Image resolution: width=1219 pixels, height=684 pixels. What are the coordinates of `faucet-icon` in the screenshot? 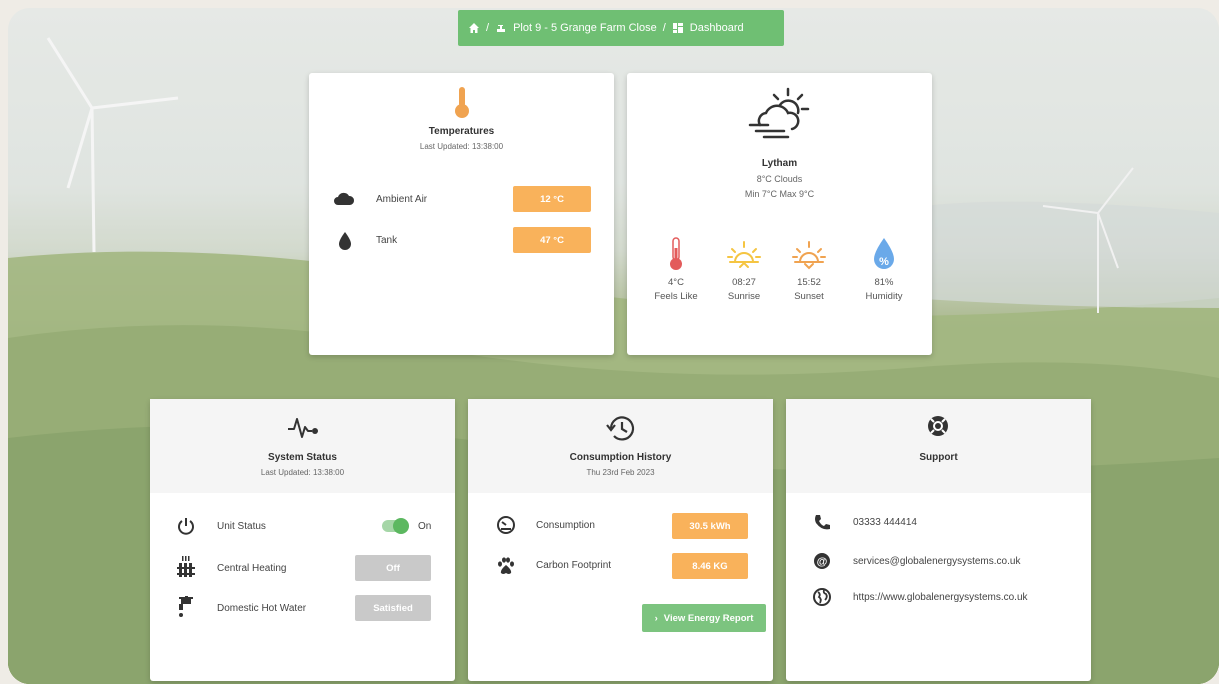 It's located at (186, 606).